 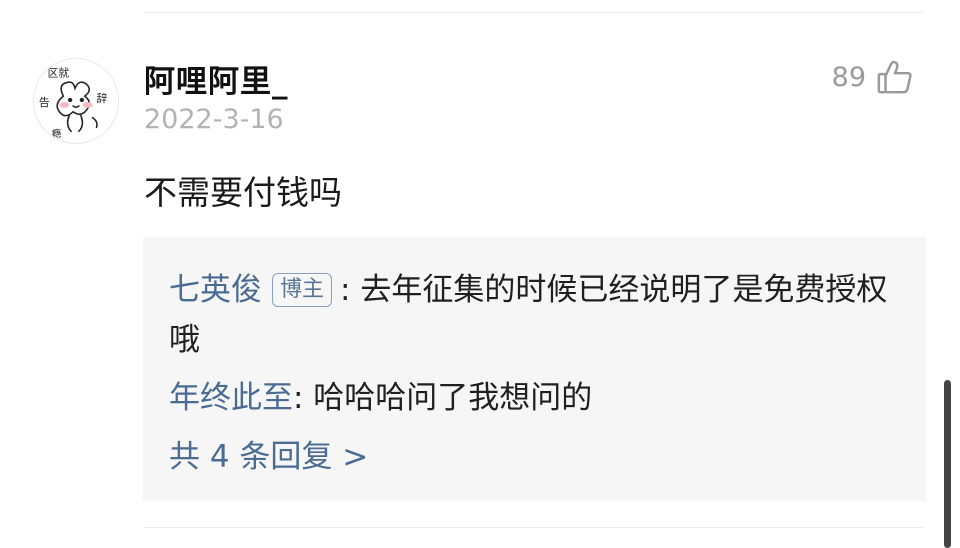 I want to click on avatar: 区就 告 辞 瘾, so click(x=76, y=101).